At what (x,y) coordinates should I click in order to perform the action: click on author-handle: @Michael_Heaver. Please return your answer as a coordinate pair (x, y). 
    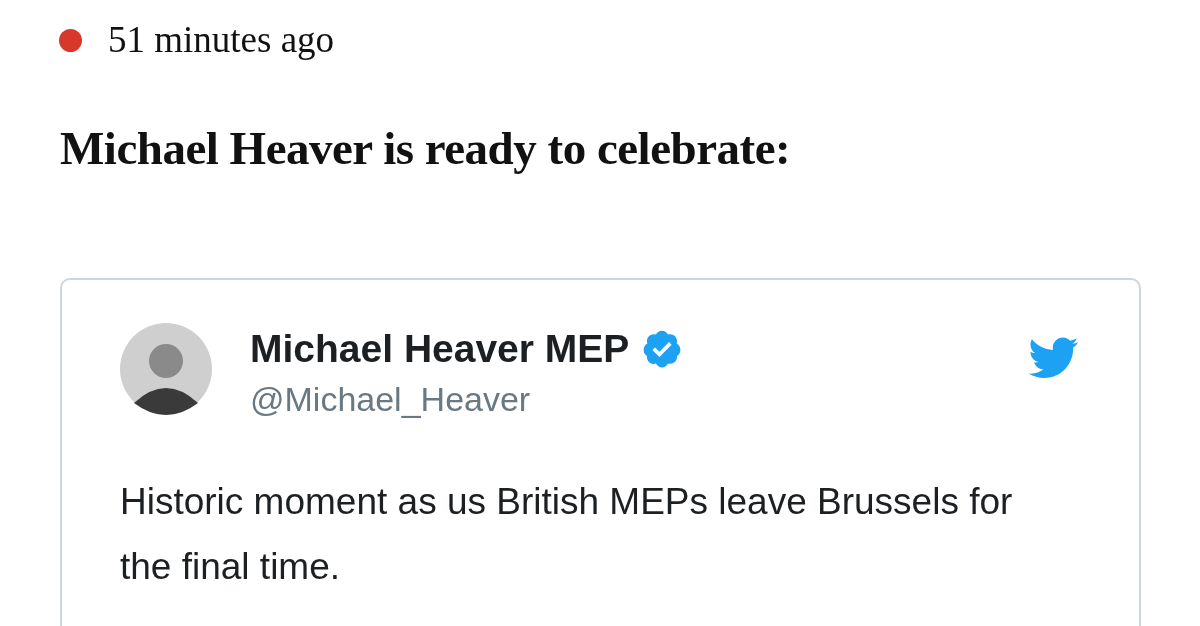
    Looking at the image, I should click on (391, 399).